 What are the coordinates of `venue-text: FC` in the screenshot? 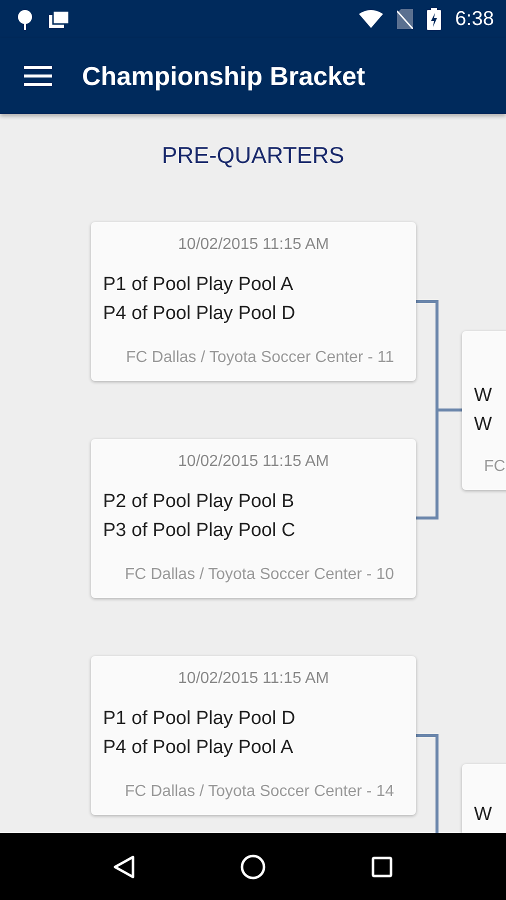 It's located at (495, 467).